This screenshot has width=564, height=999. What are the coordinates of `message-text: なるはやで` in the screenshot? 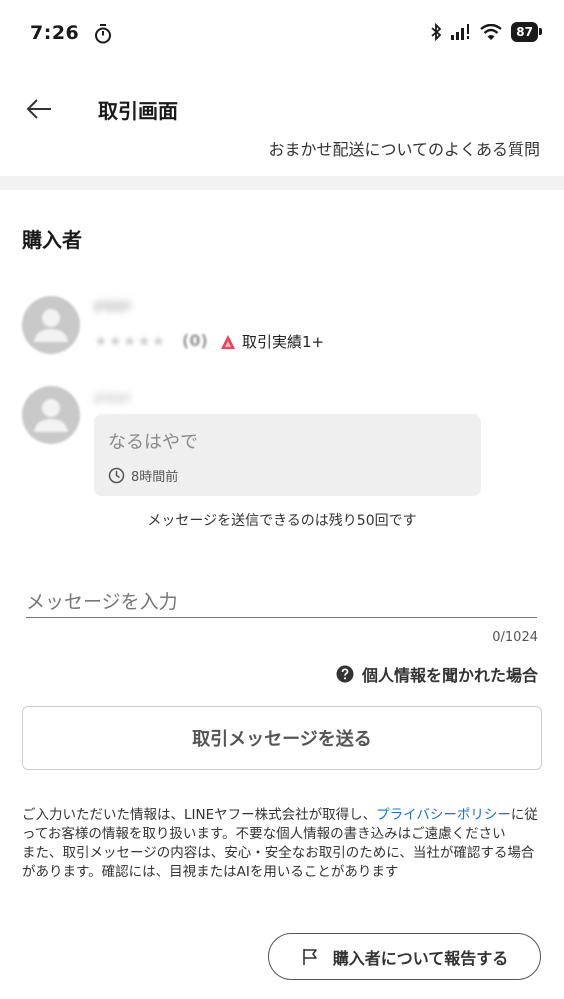 It's located at (153, 442).